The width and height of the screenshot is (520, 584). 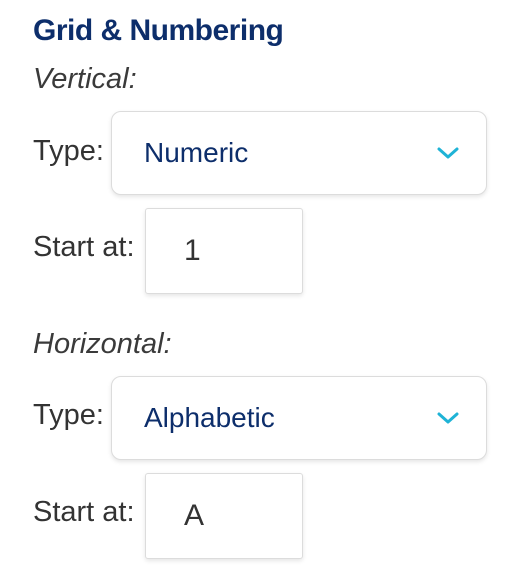 What do you see at coordinates (158, 30) in the screenshot?
I see `panel-title: Grid & Numbering` at bounding box center [158, 30].